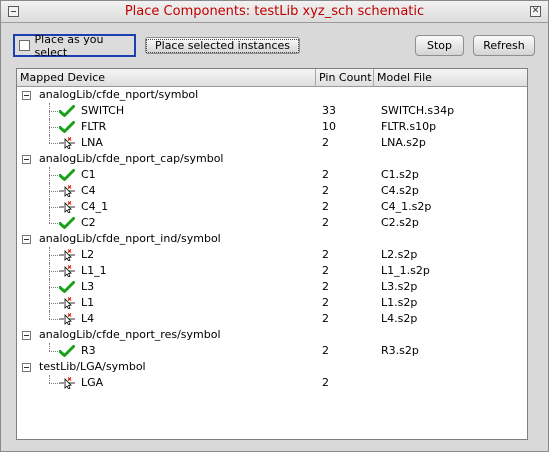  I want to click on device-name: L1_1, so click(94, 270).